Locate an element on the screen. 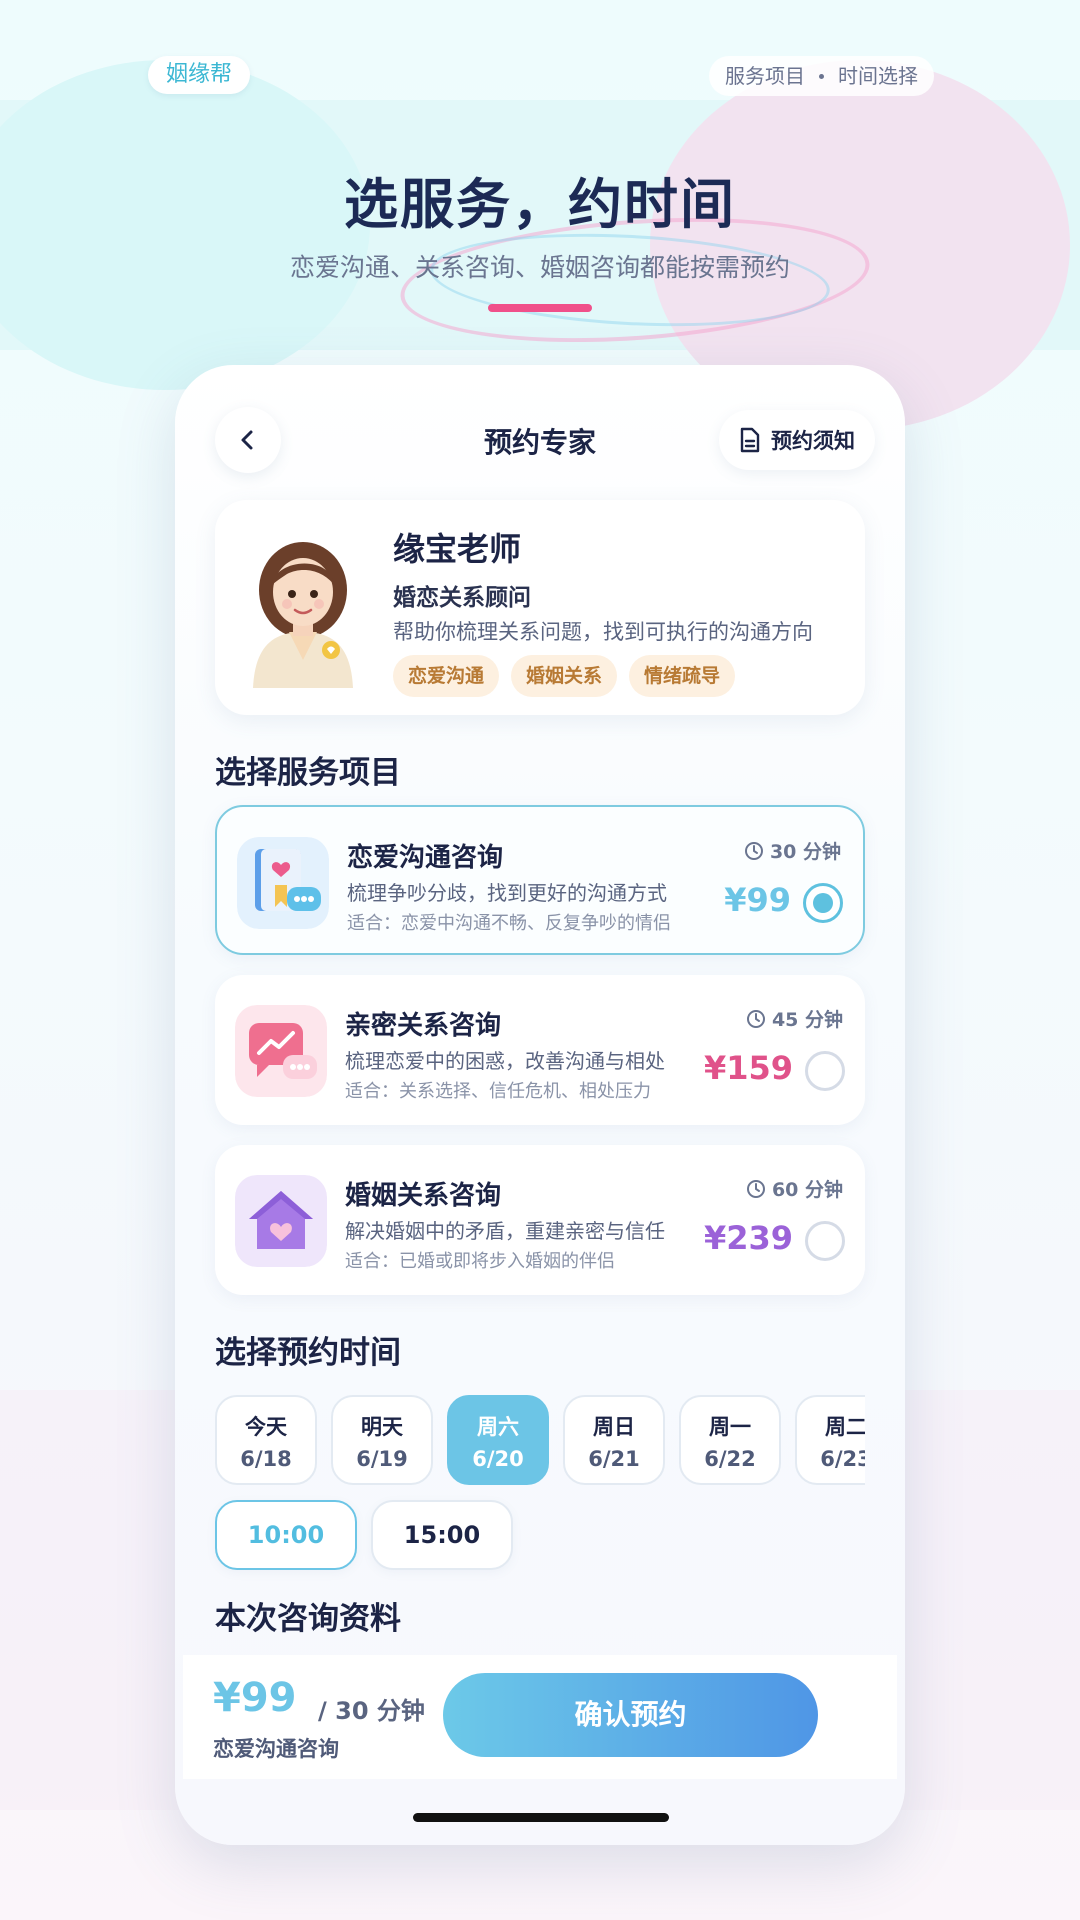  service-description: 梳理恋爱中的困惑，改善沟通与相处 is located at coordinates (505, 1061).